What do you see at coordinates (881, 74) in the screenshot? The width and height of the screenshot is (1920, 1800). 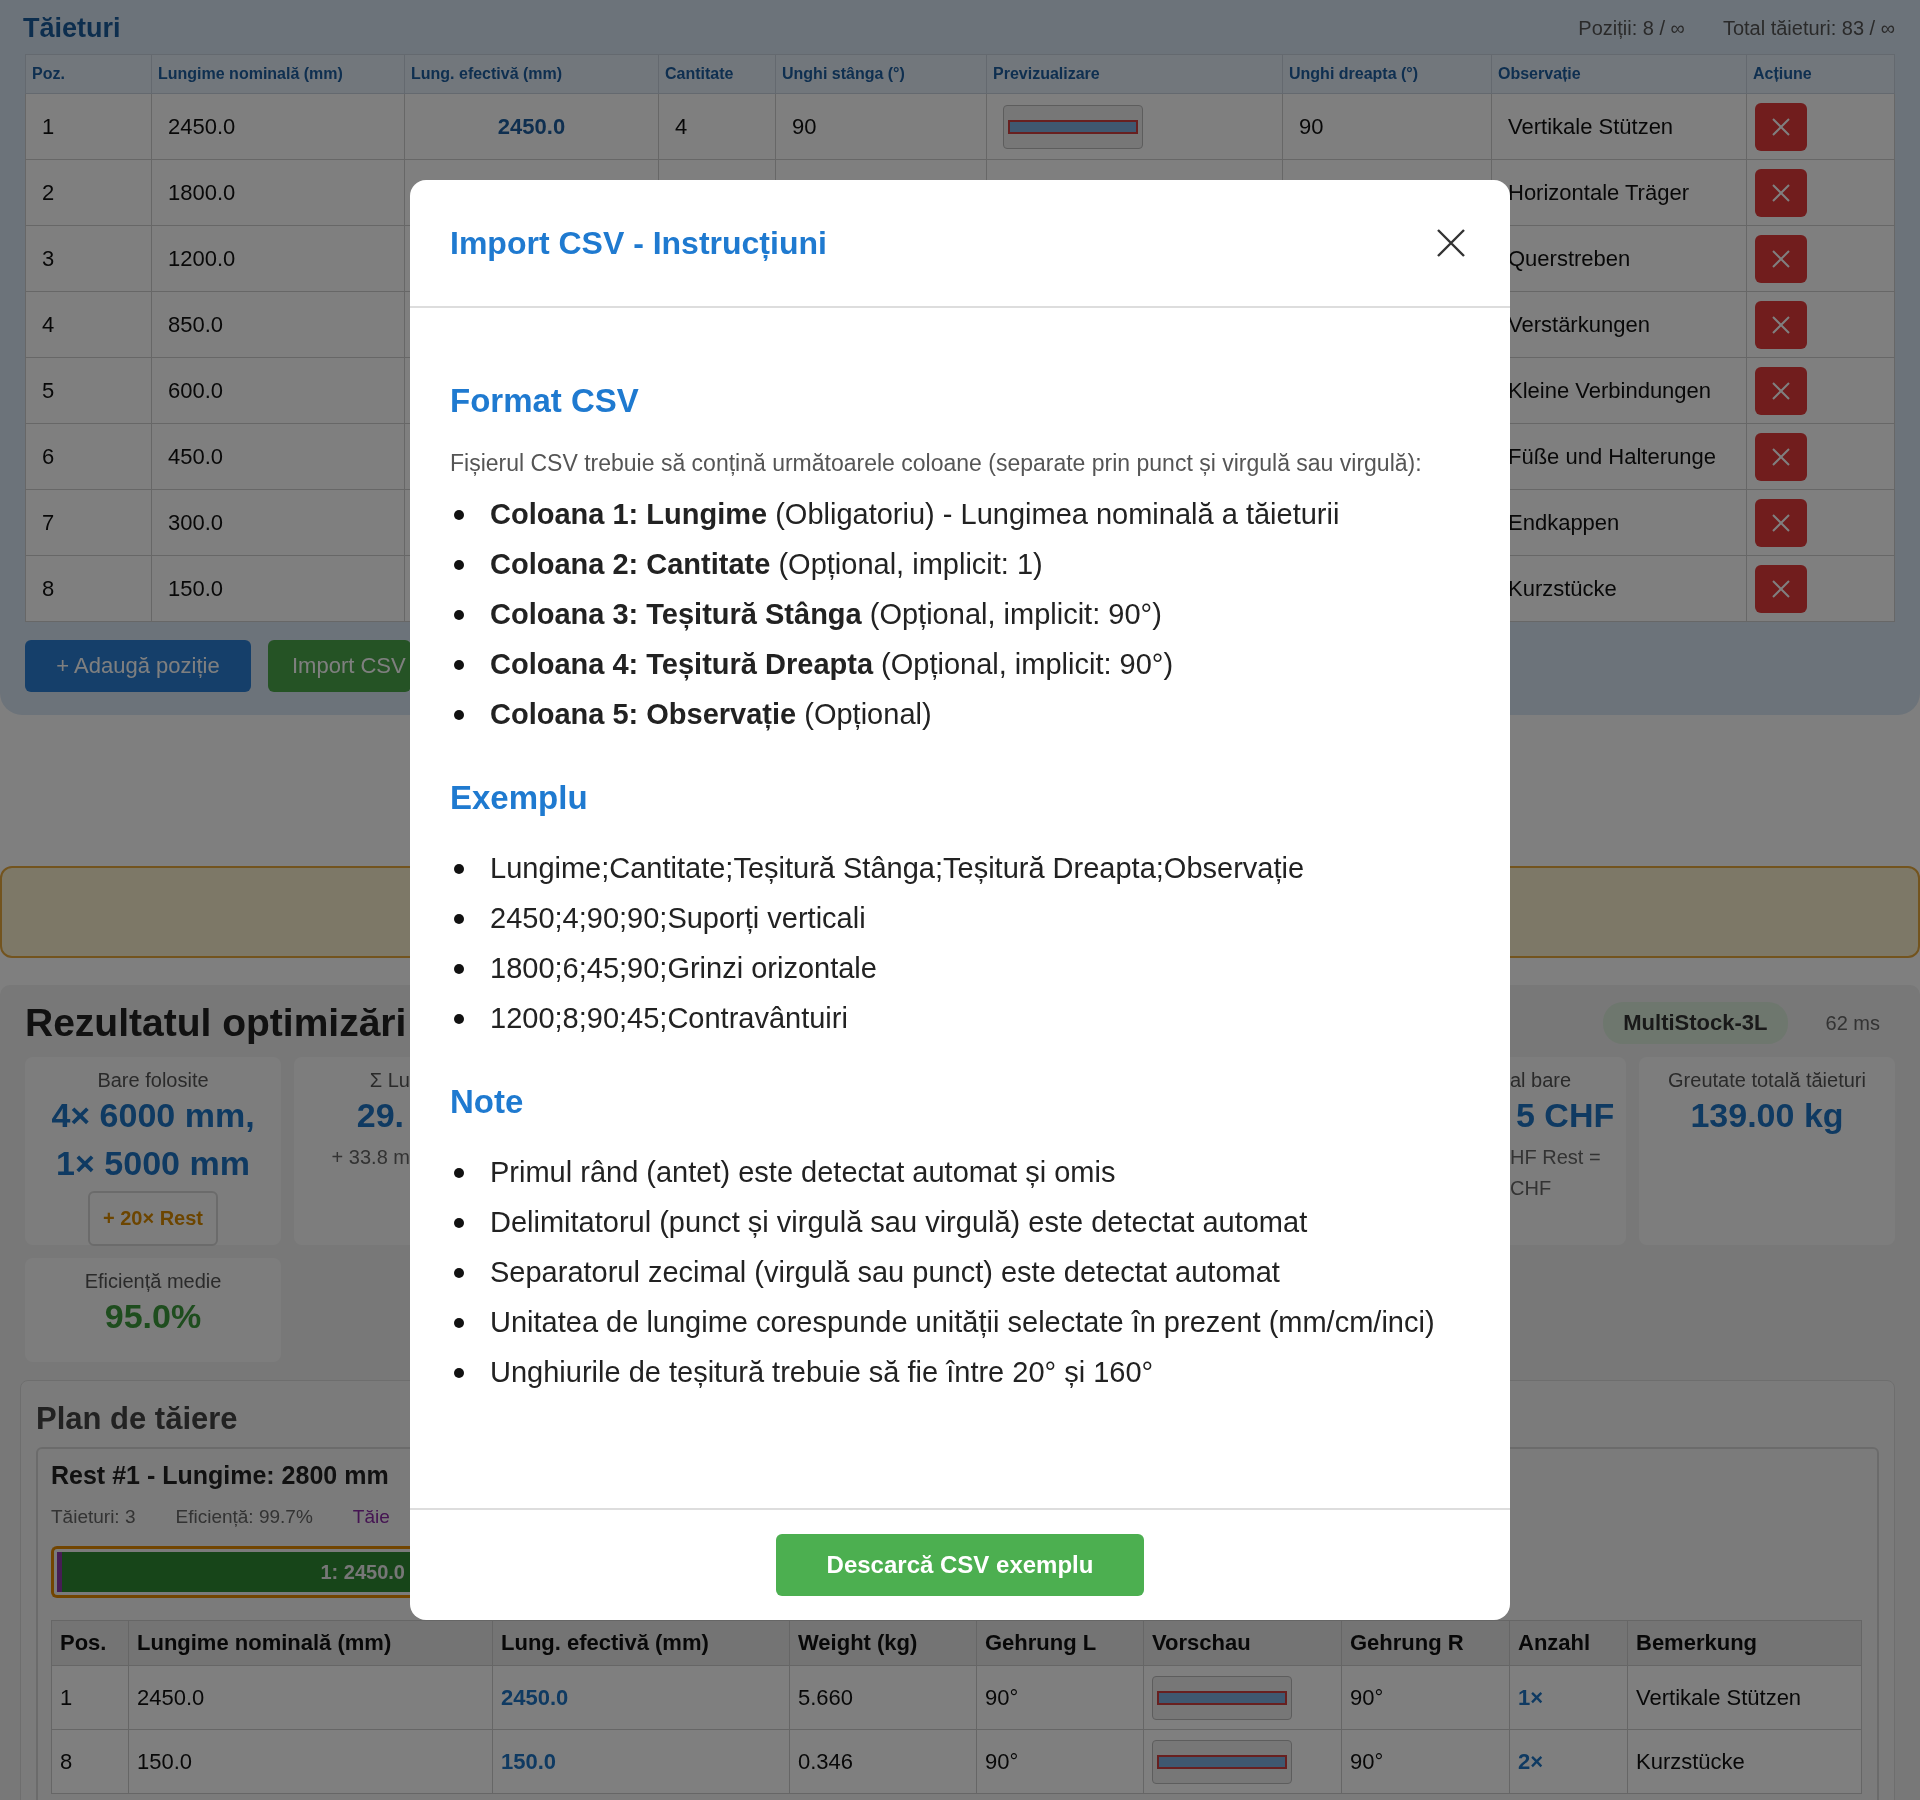 I see `column-header: Unghi stânga (°)` at bounding box center [881, 74].